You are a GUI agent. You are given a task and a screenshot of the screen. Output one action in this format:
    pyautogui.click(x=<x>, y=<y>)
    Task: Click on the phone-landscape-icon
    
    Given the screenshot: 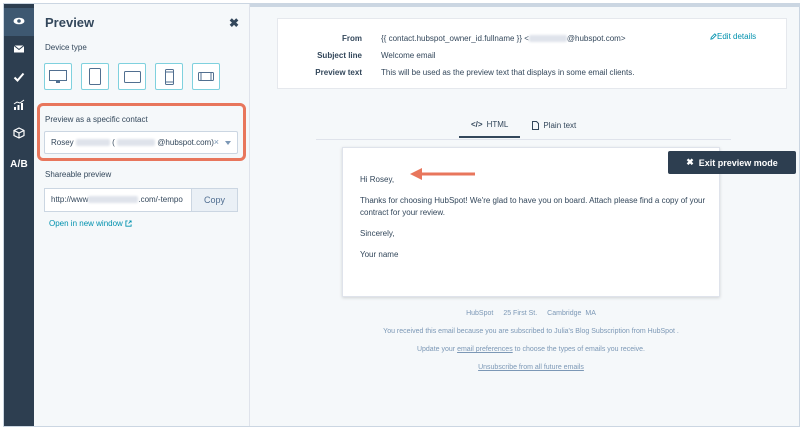 What is the action you would take?
    pyautogui.click(x=206, y=76)
    